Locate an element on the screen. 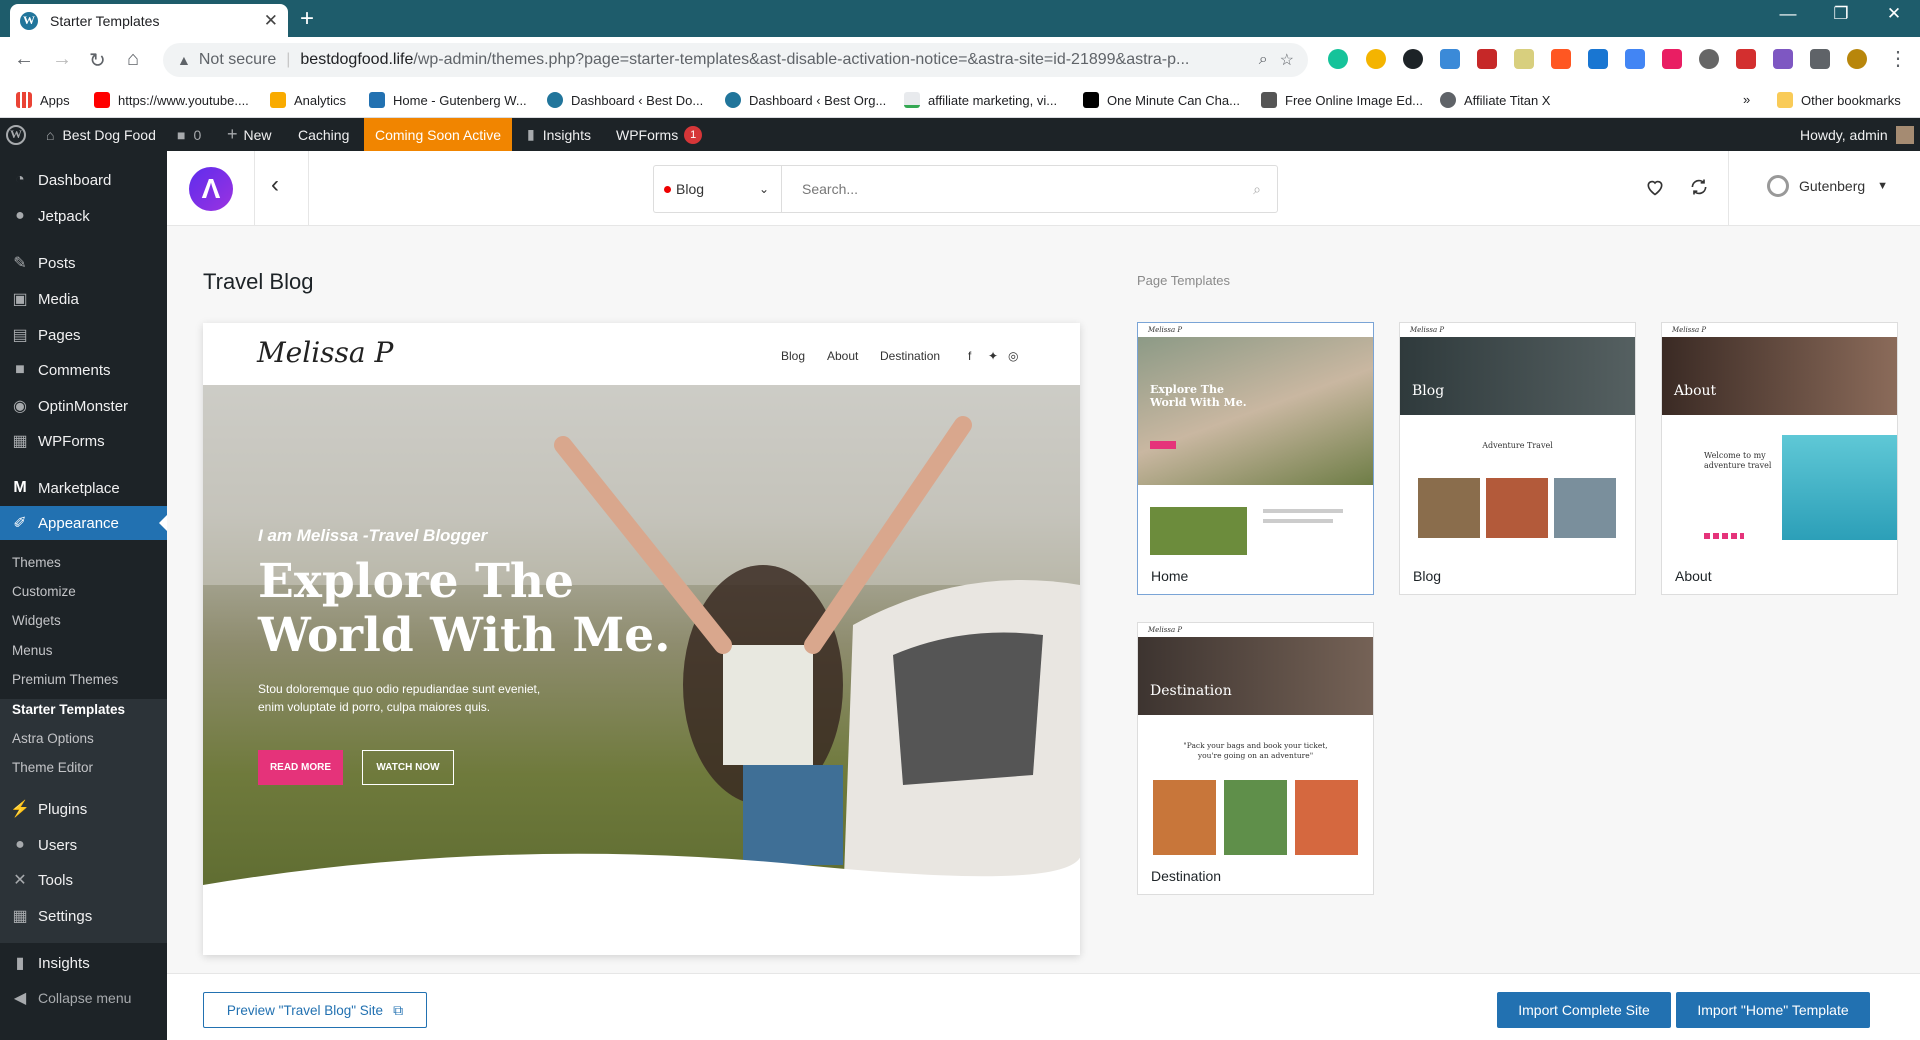 The width and height of the screenshot is (1920, 1040). play-icon is located at coordinates (1709, 59).